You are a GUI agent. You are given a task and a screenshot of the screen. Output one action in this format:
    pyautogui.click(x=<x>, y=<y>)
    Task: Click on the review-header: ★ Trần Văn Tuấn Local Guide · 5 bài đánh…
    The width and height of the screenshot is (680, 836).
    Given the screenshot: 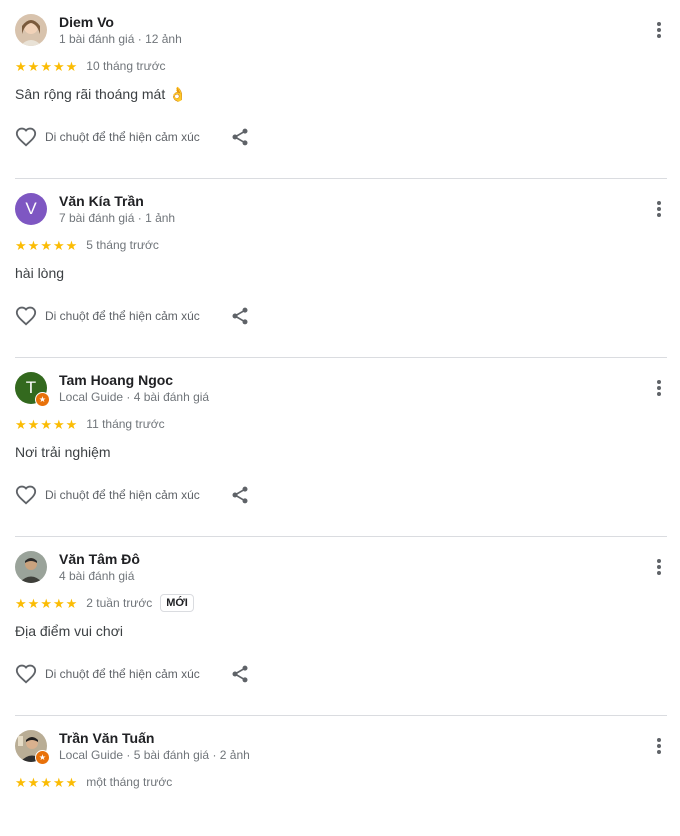 What is the action you would take?
    pyautogui.click(x=341, y=747)
    